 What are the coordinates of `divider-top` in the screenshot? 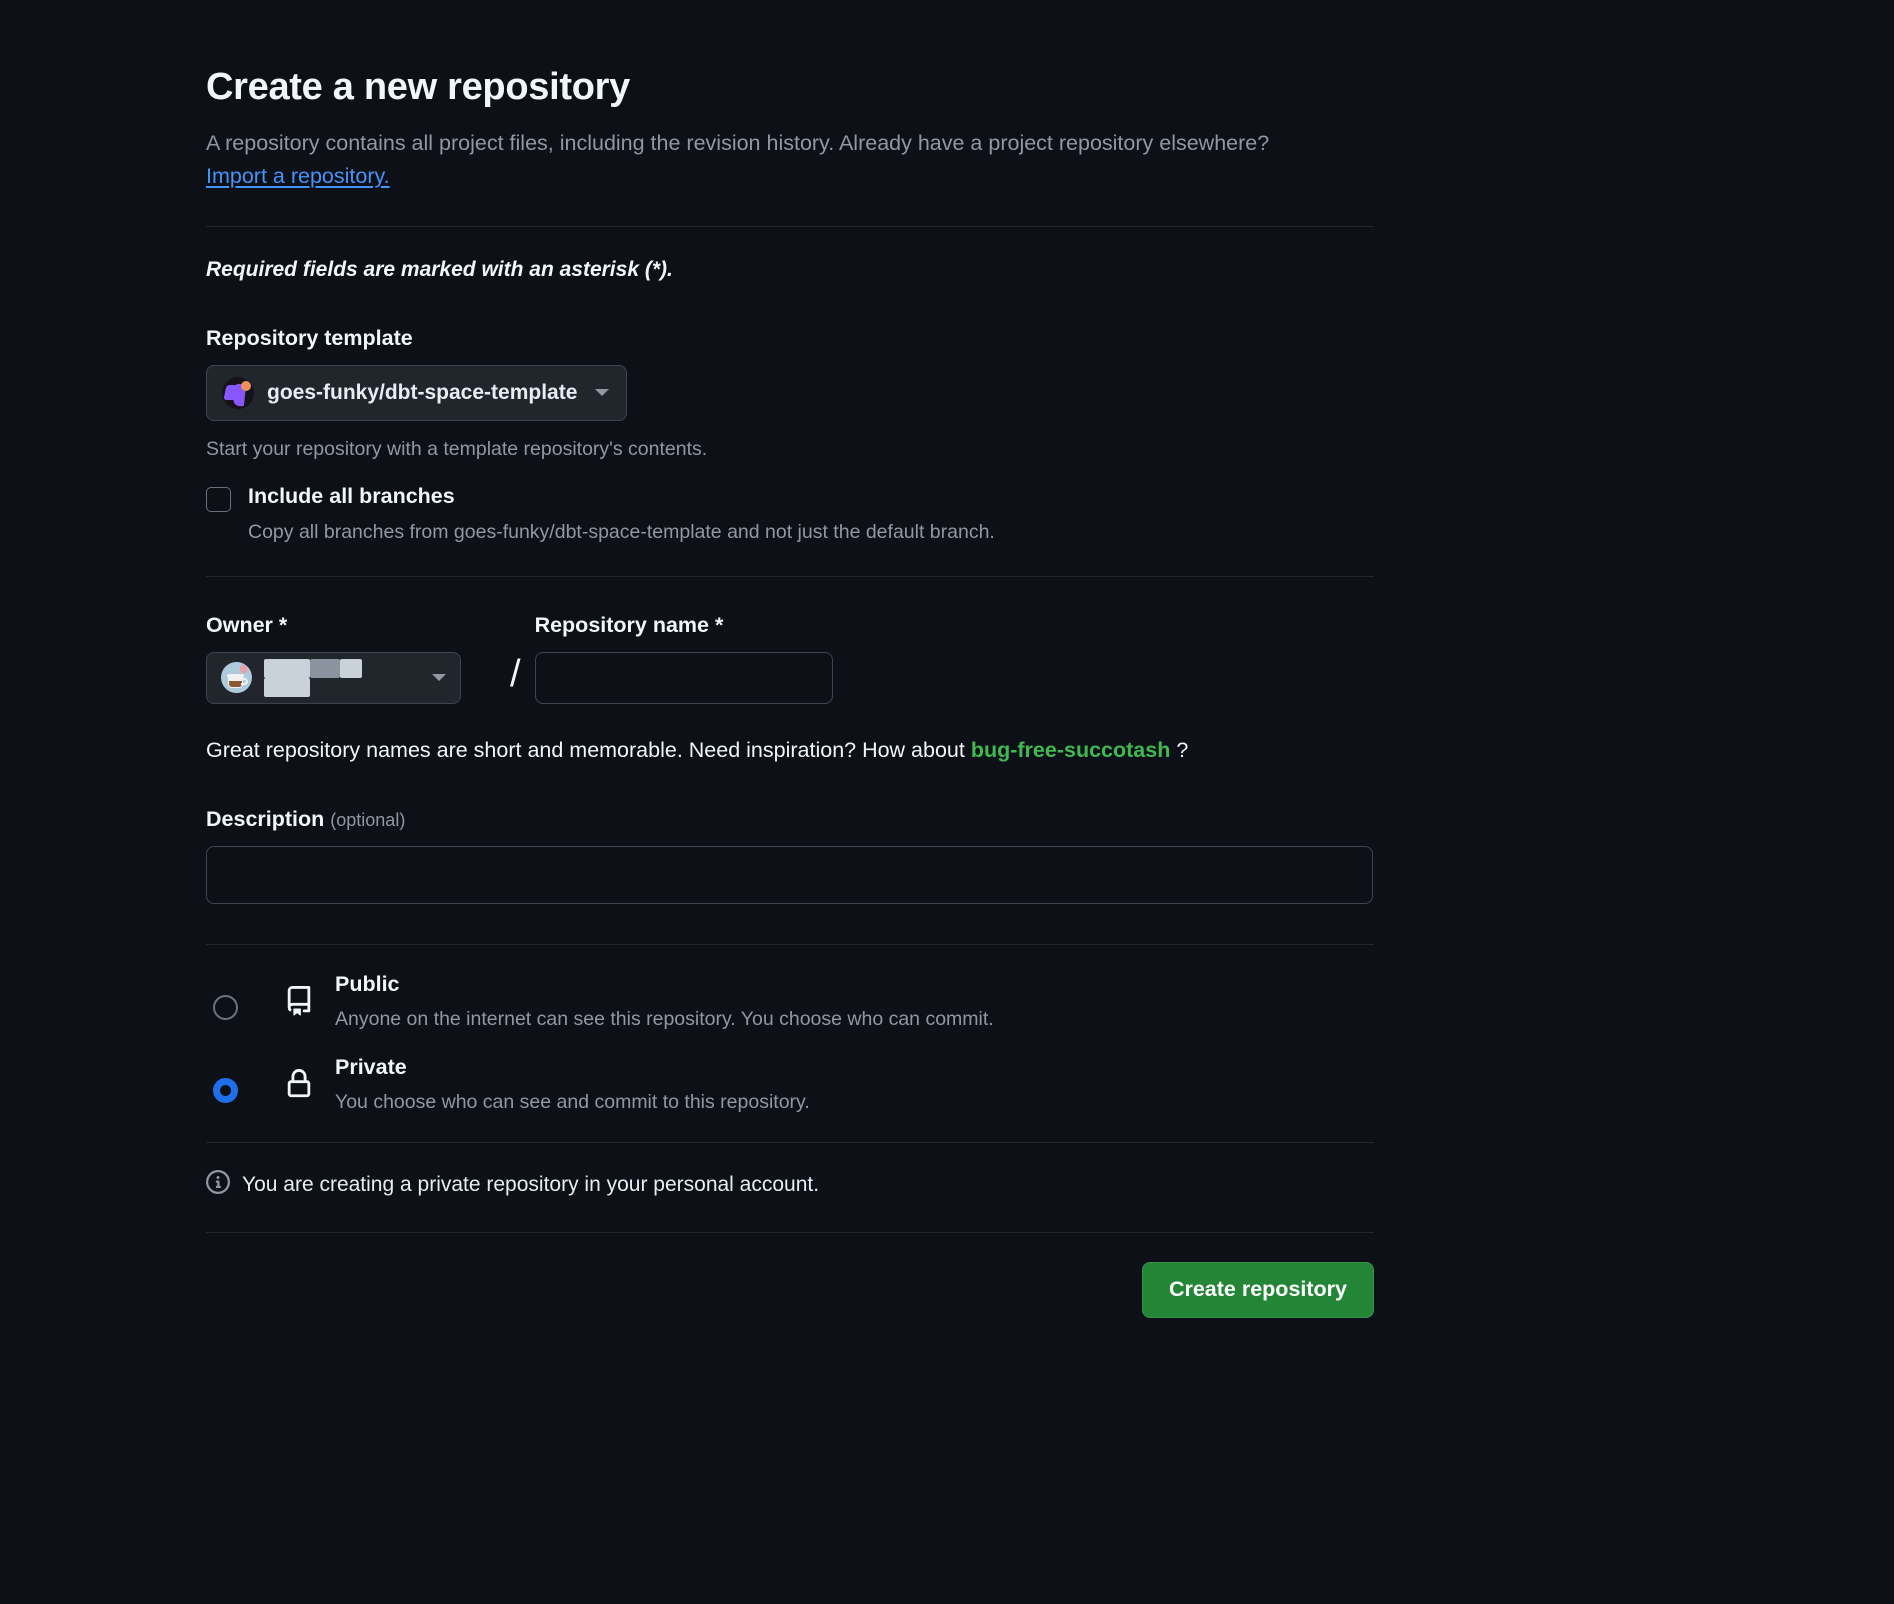 It's located at (790, 226).